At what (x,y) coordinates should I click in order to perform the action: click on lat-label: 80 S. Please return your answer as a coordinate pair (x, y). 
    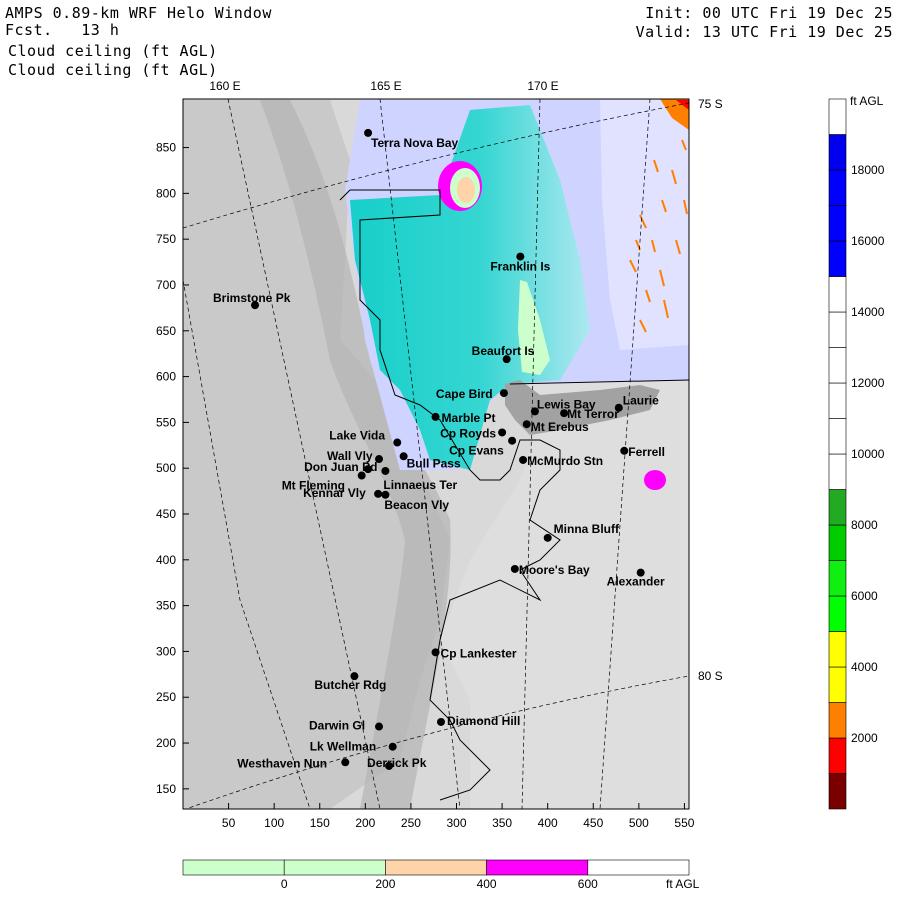
    Looking at the image, I should click on (710, 676).